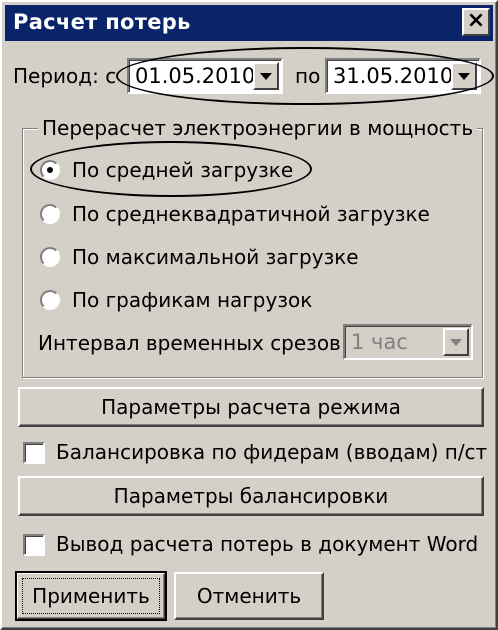 This screenshot has height=630, width=498. I want to click on radio-rms-load-label: По среднеквадратичной загрузке, so click(251, 214).